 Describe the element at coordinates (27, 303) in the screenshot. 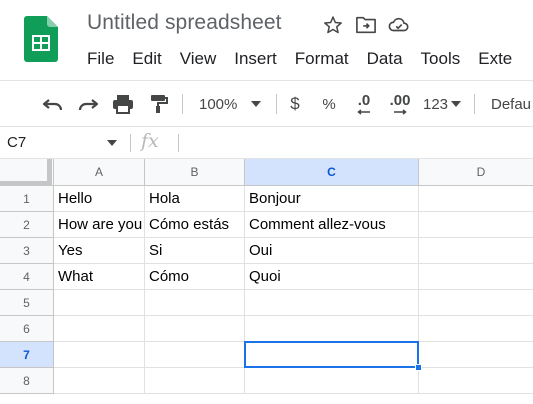

I see `row-header-5: 5` at that location.